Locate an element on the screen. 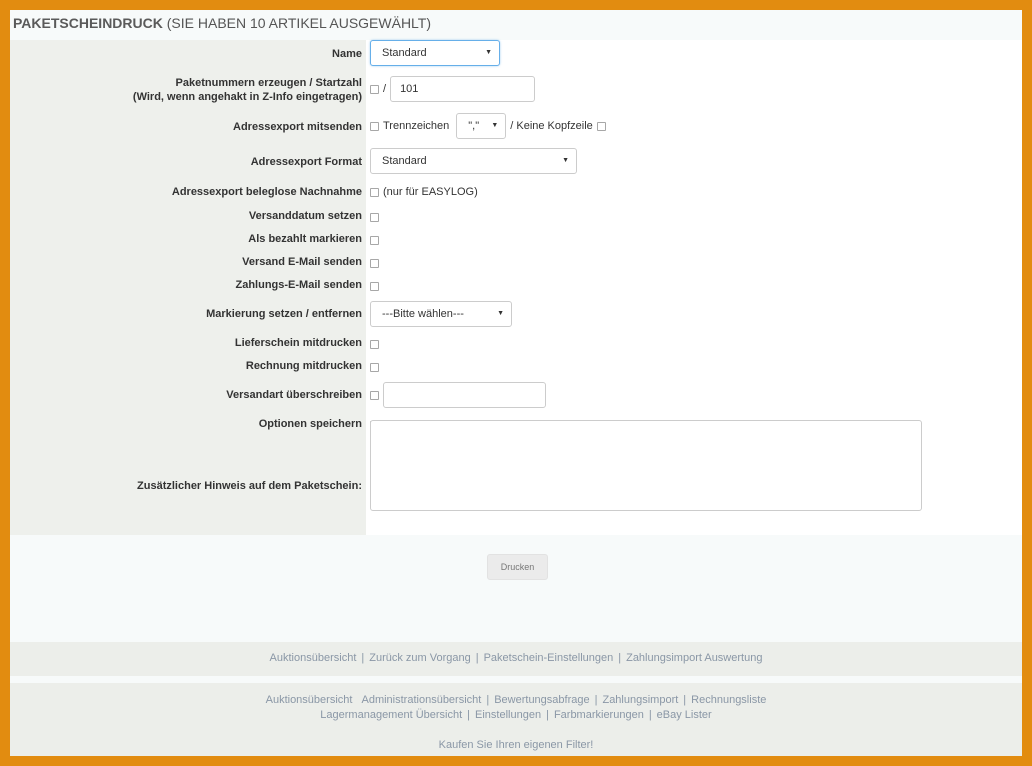  trennzeichen-select: "," ▼ is located at coordinates (481, 126).